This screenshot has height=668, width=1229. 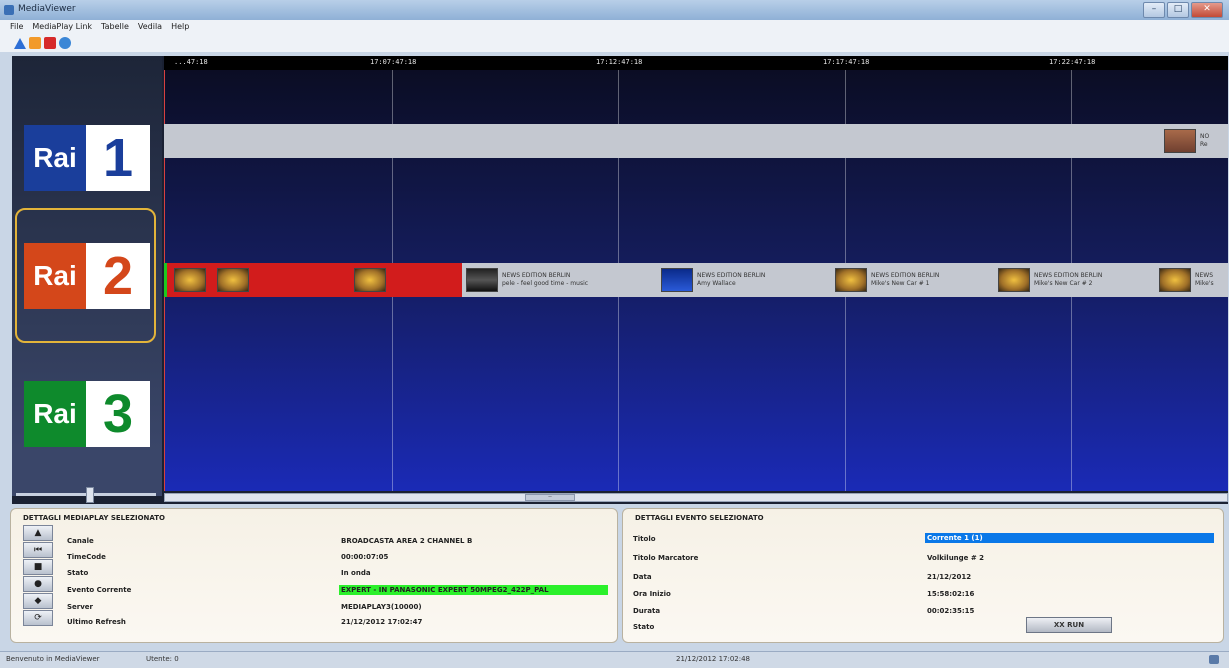 I want to click on rai2-name: Rai, so click(x=55, y=276).